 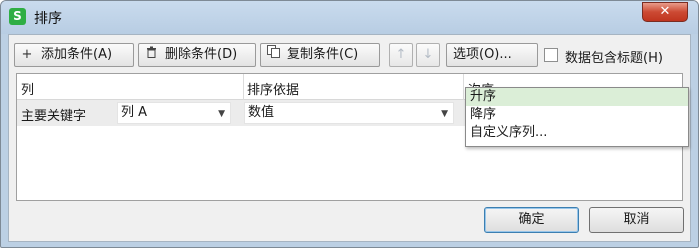 What do you see at coordinates (77, 54) in the screenshot?
I see `add-condition-label: 添加条件(A)` at bounding box center [77, 54].